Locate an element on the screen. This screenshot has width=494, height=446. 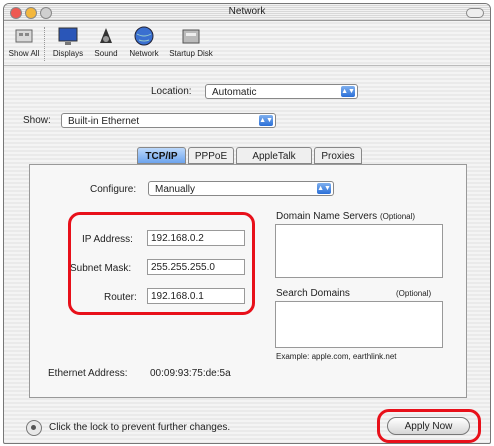
show-label: Show: is located at coordinates (37, 120).